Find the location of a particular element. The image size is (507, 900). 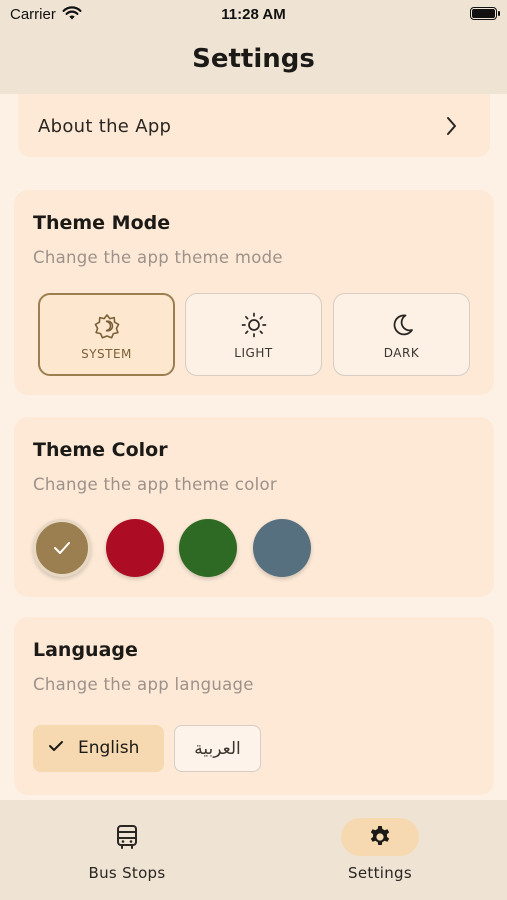

tab-bus-stops-label: Bus Stops is located at coordinates (127, 873).